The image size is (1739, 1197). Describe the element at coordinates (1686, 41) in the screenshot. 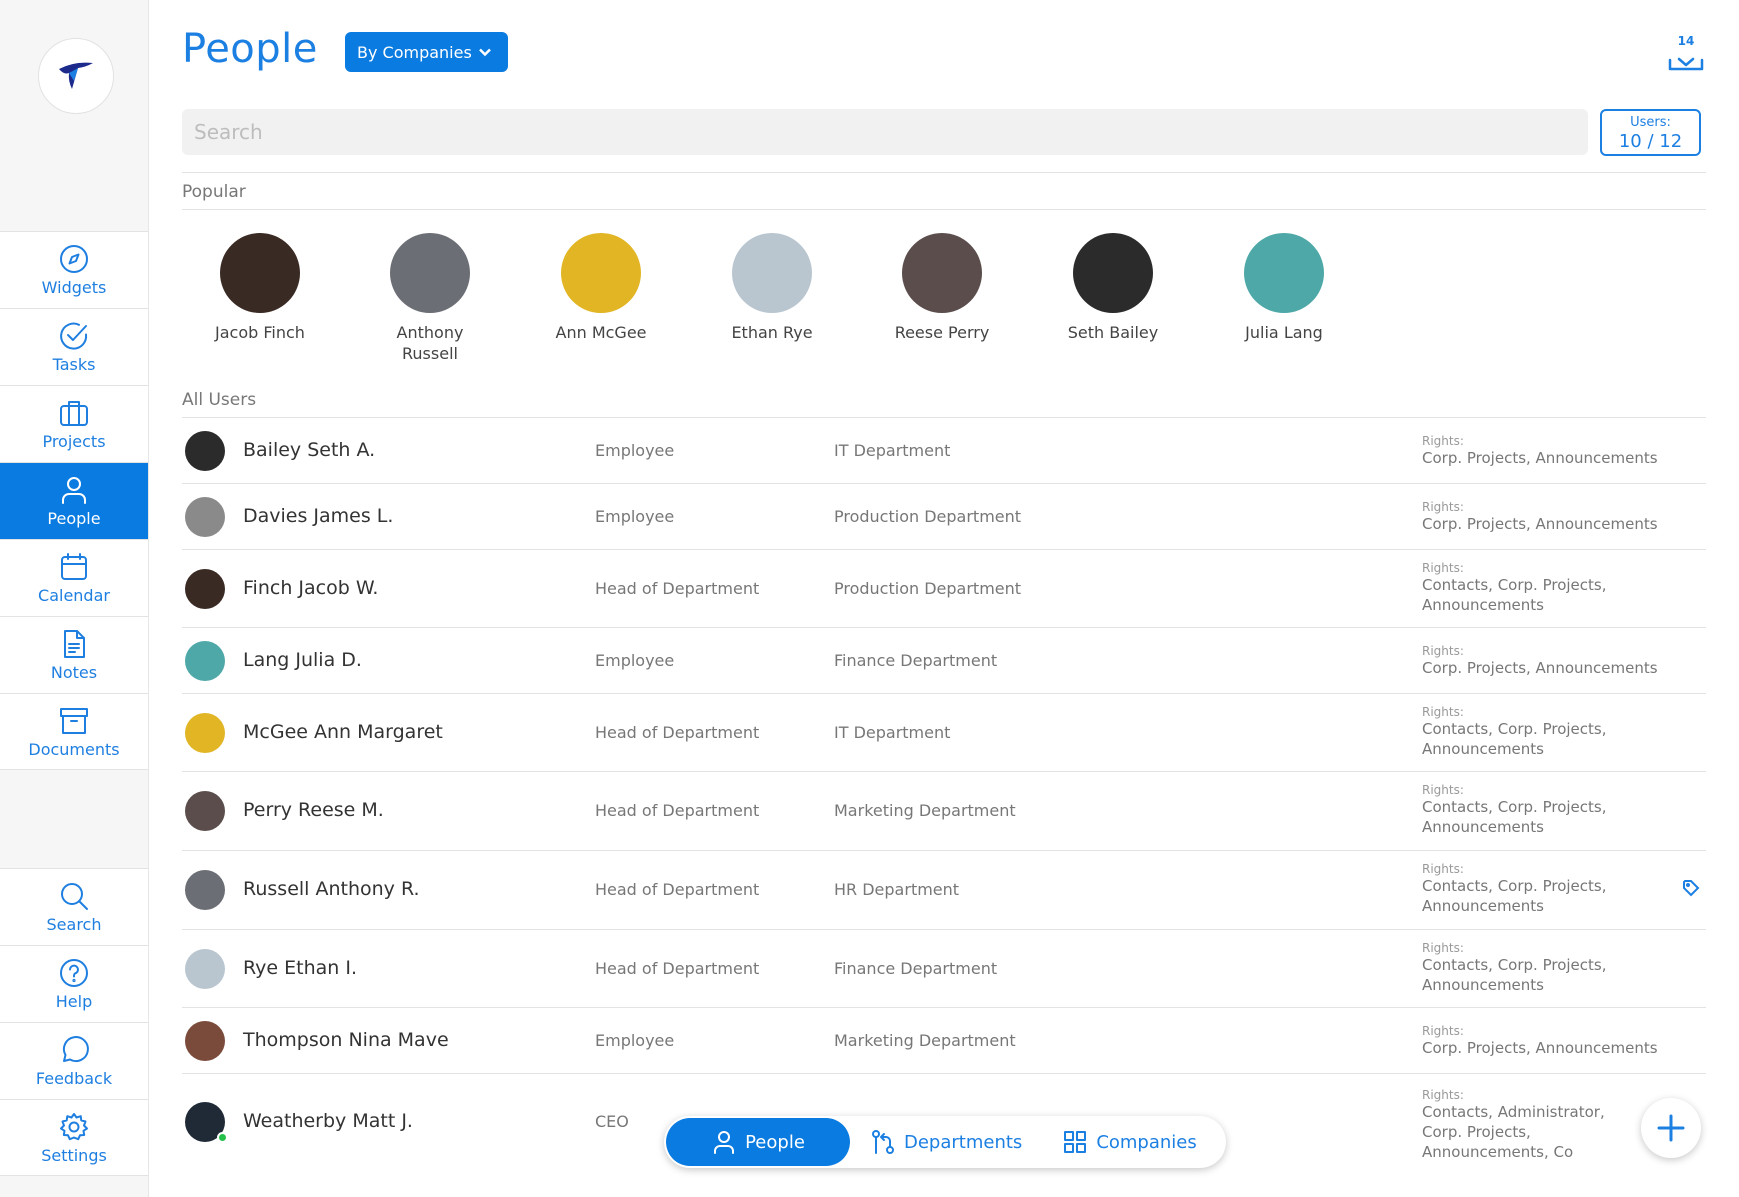

I see `downloads-count: 14` at that location.